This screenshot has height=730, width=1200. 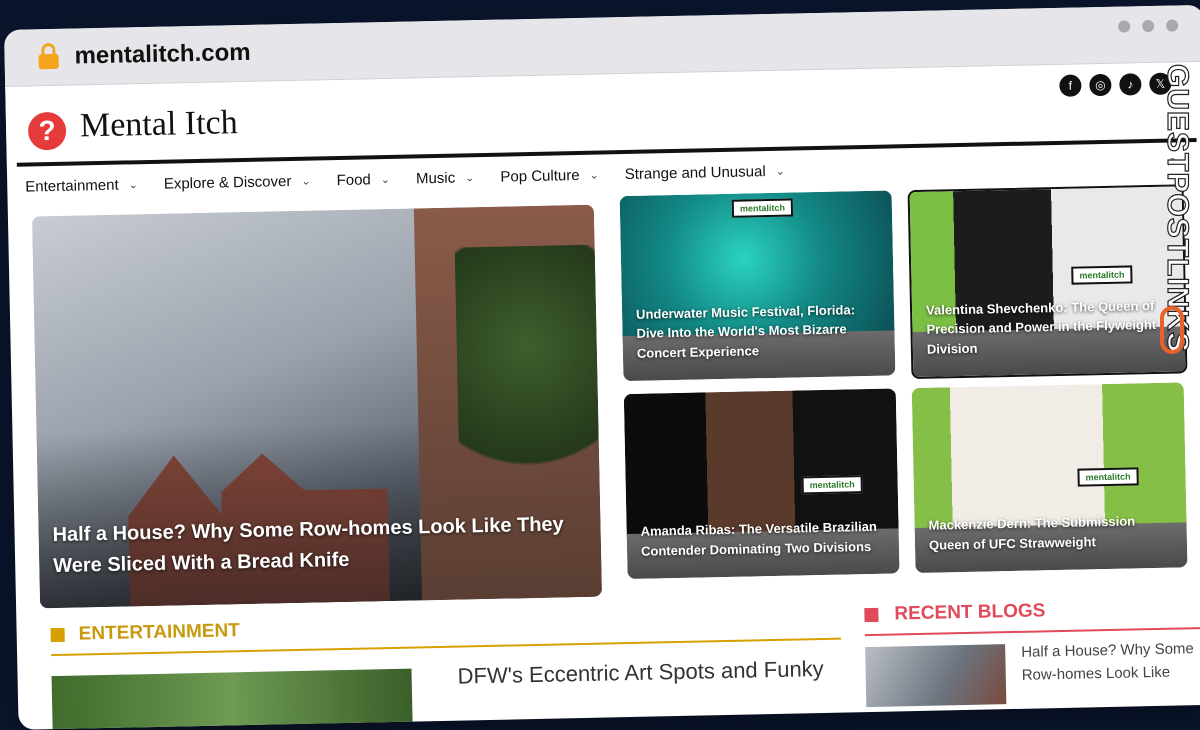 What do you see at coordinates (705, 172) in the screenshot?
I see `nav-item-strange-unusual: Strange and Unusual ⌄` at bounding box center [705, 172].